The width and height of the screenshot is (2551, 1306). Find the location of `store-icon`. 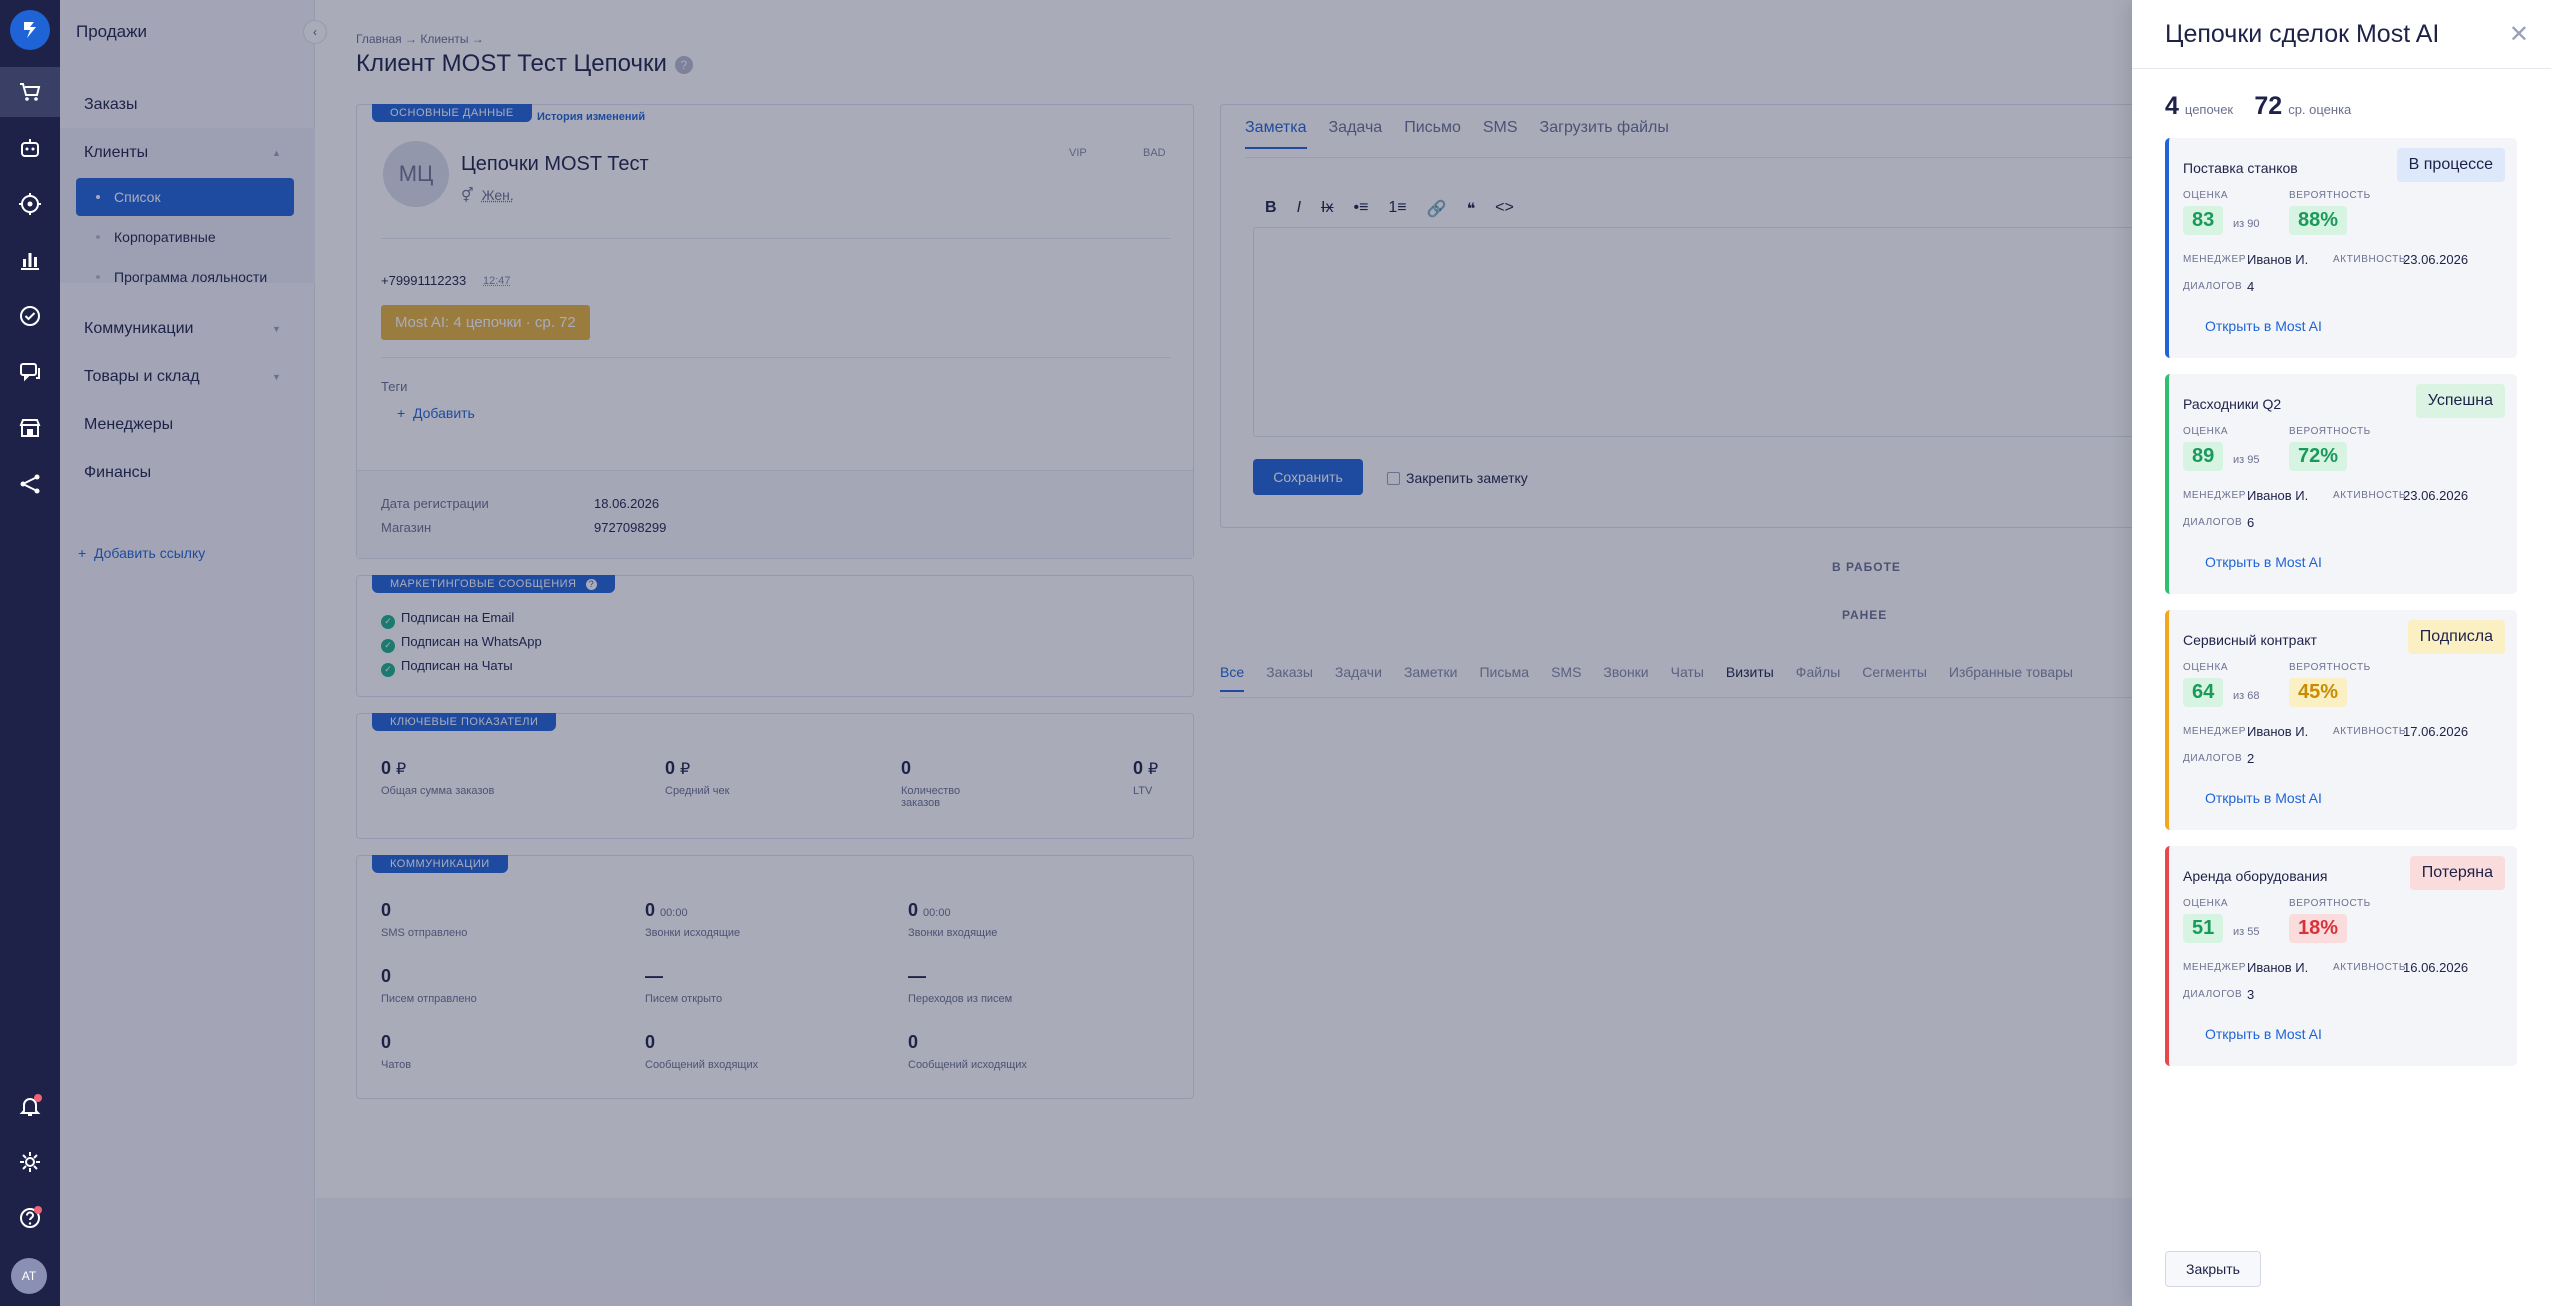

store-icon is located at coordinates (30, 428).